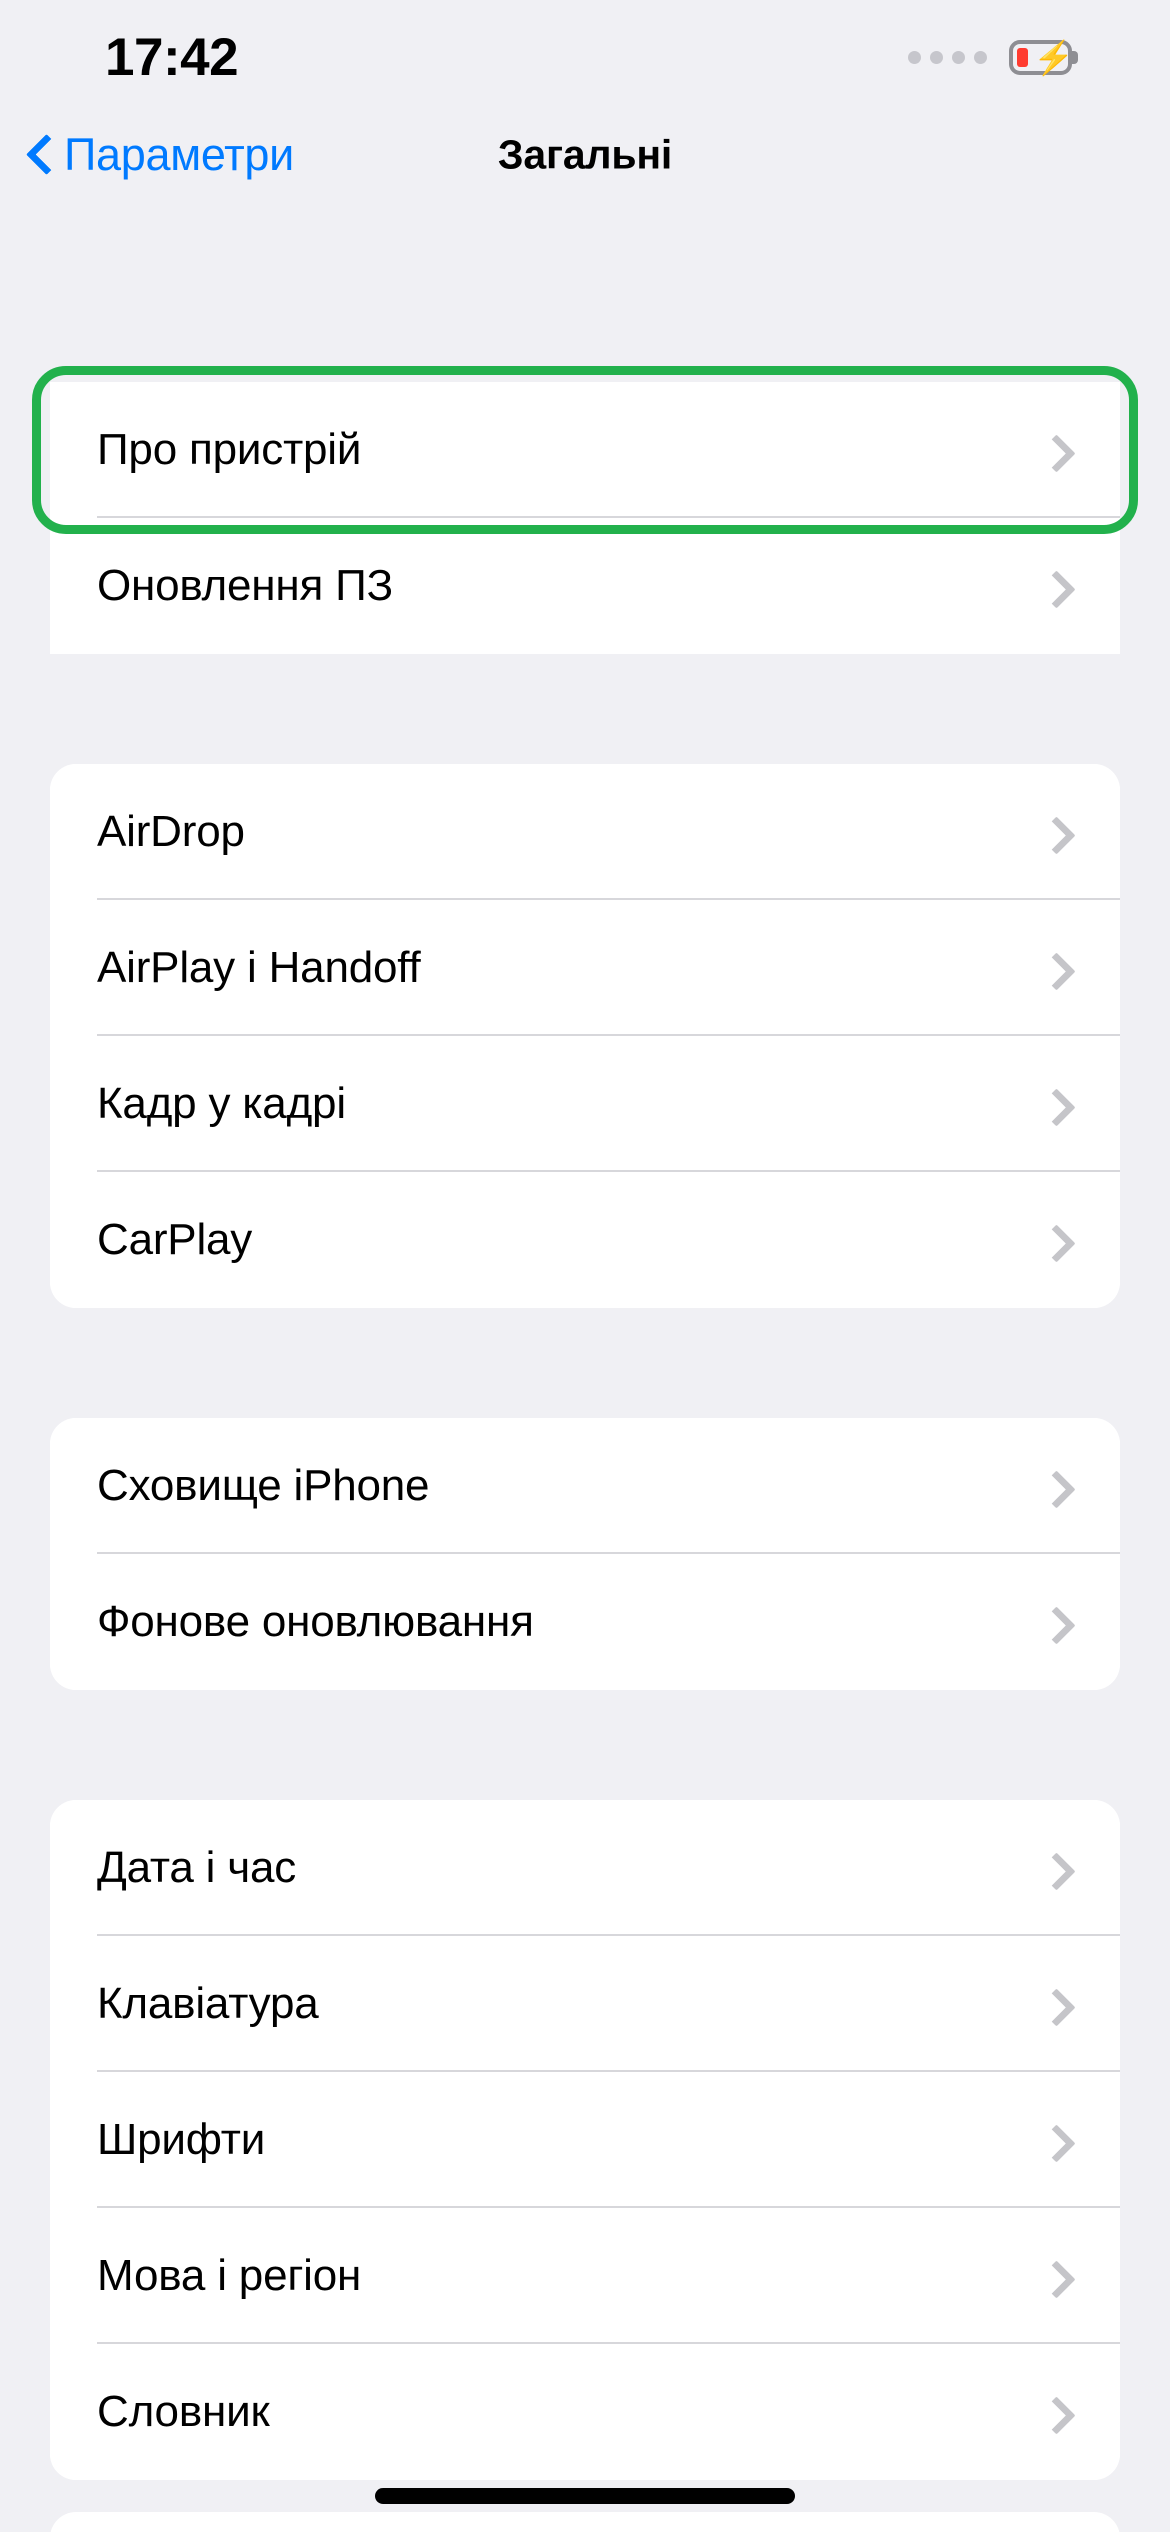 Image resolution: width=1170 pixels, height=2532 pixels. Describe the element at coordinates (585, 1104) in the screenshot. I see `row-picture-in-picture: Кадр у кадрі` at that location.